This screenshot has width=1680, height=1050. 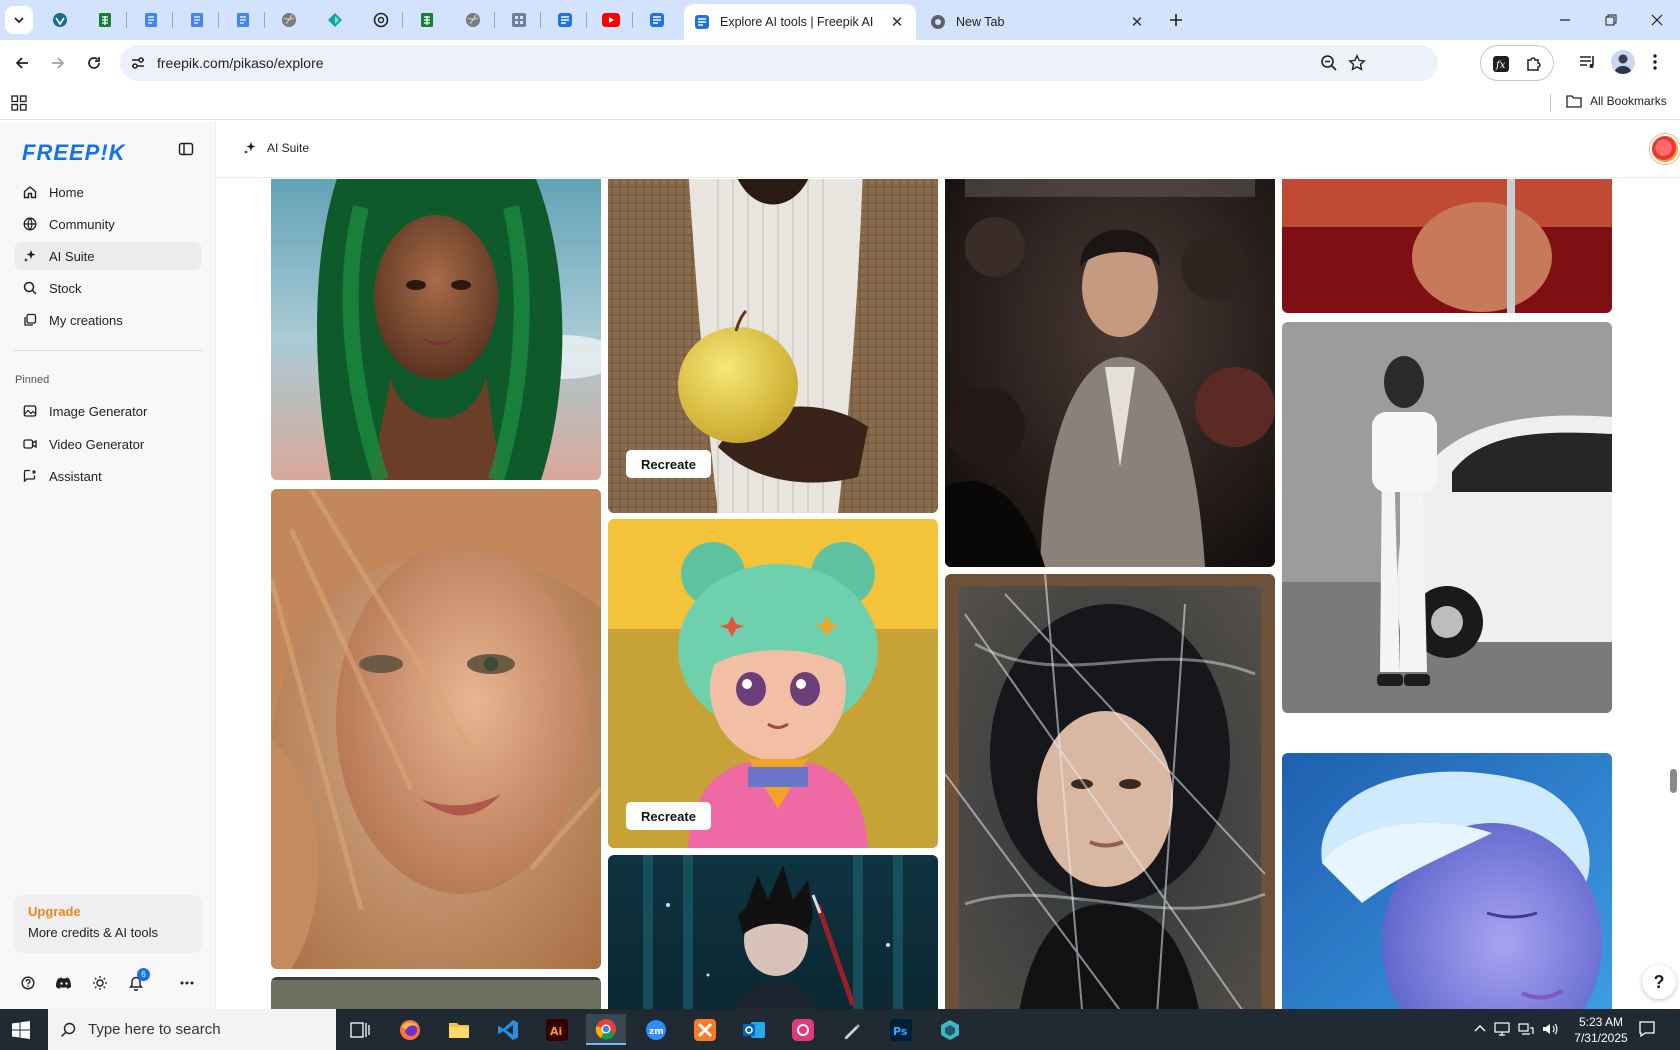 I want to click on restore-button, so click(x=1611, y=20).